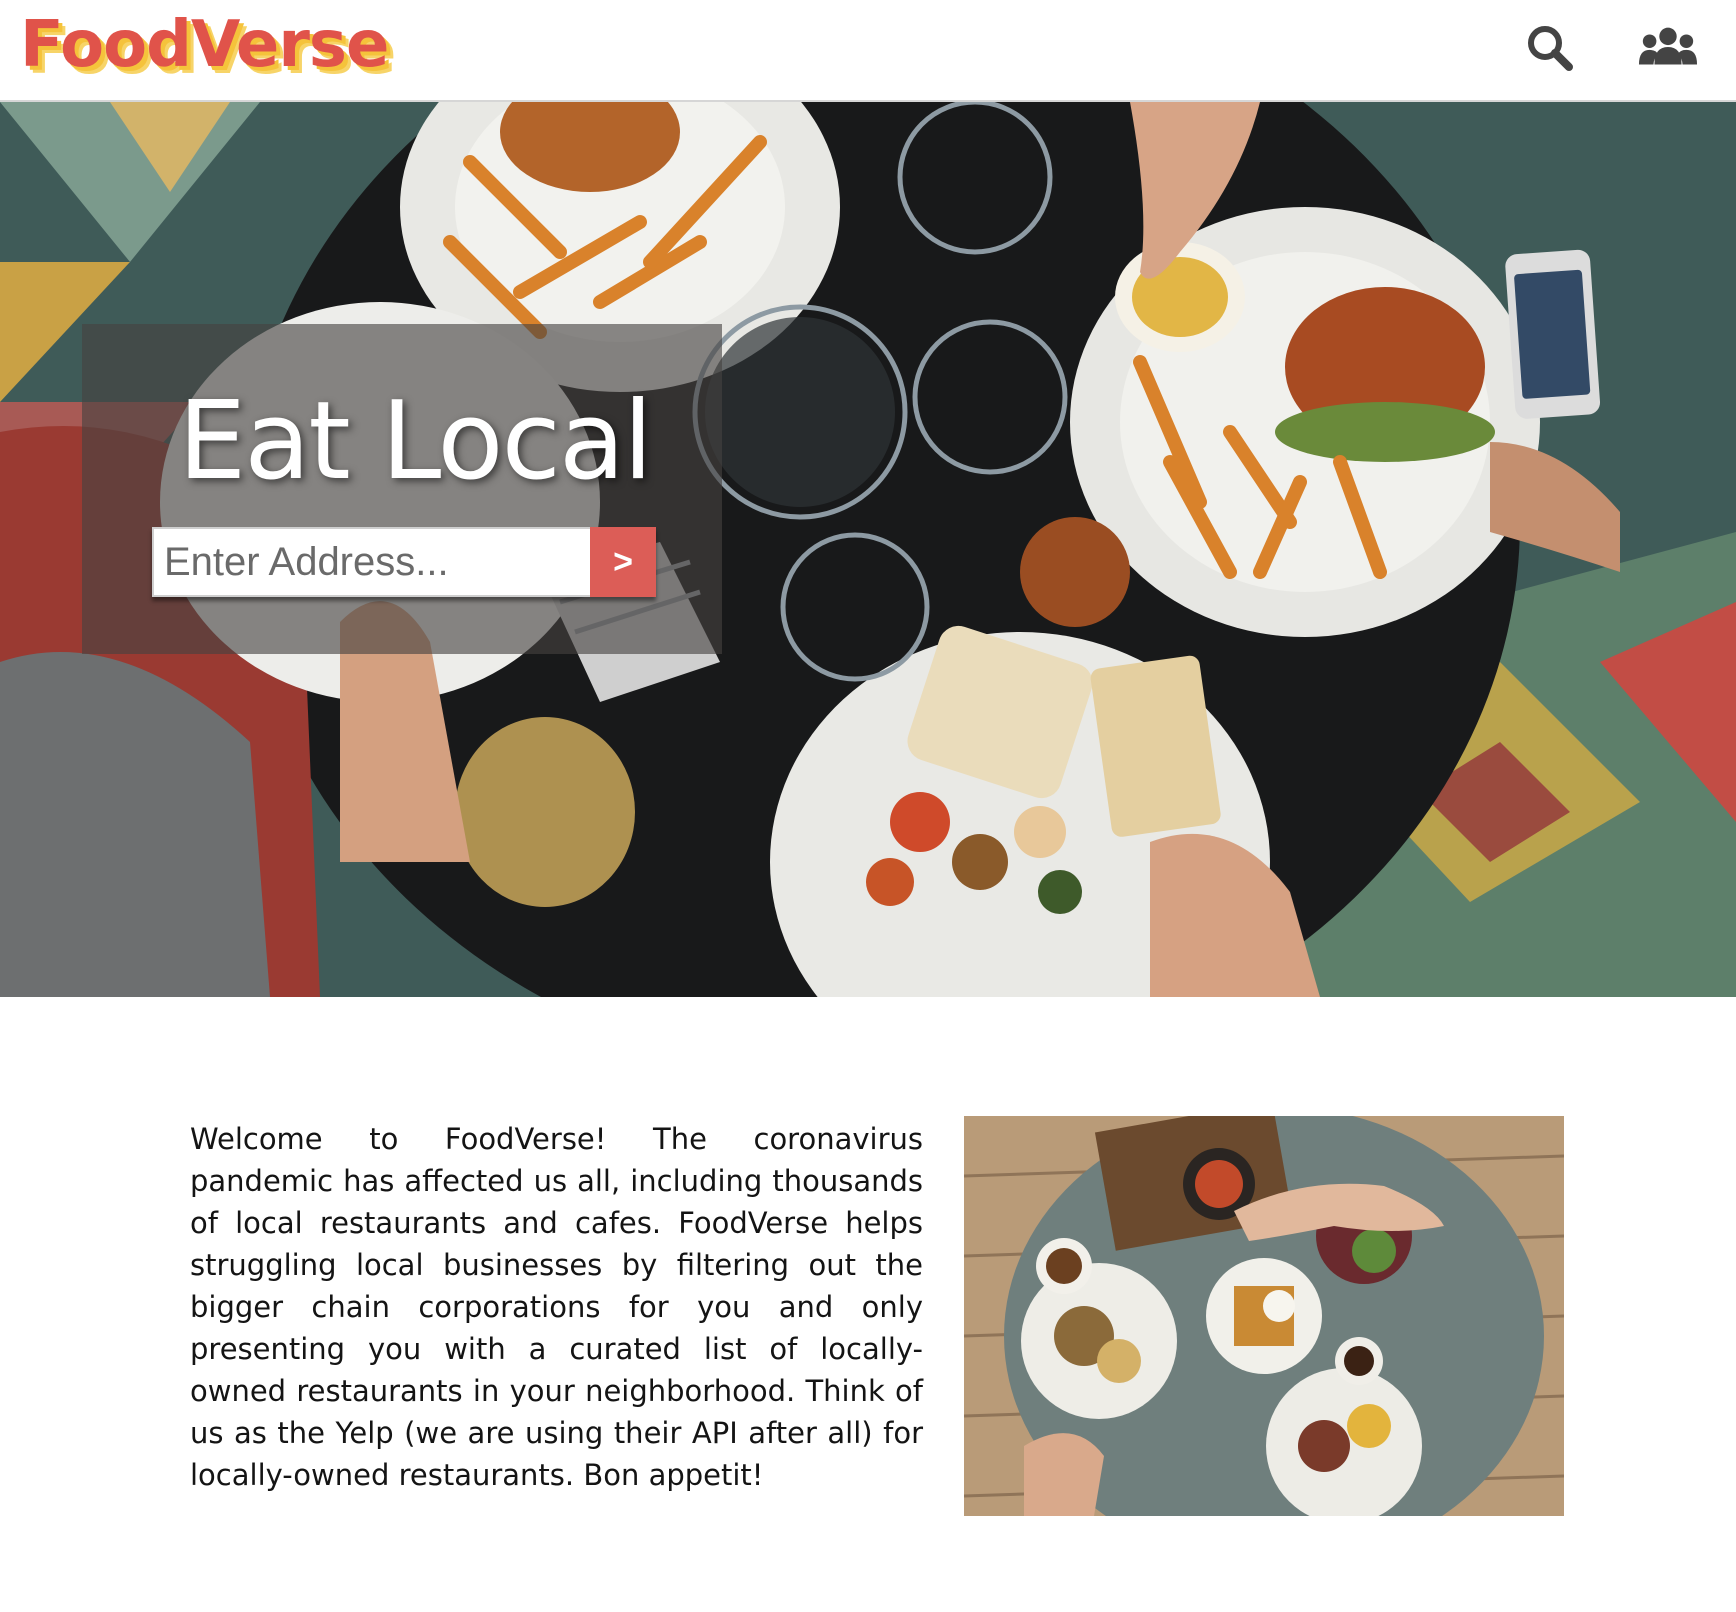 This screenshot has width=1736, height=1612. I want to click on search-icon, so click(1550, 48).